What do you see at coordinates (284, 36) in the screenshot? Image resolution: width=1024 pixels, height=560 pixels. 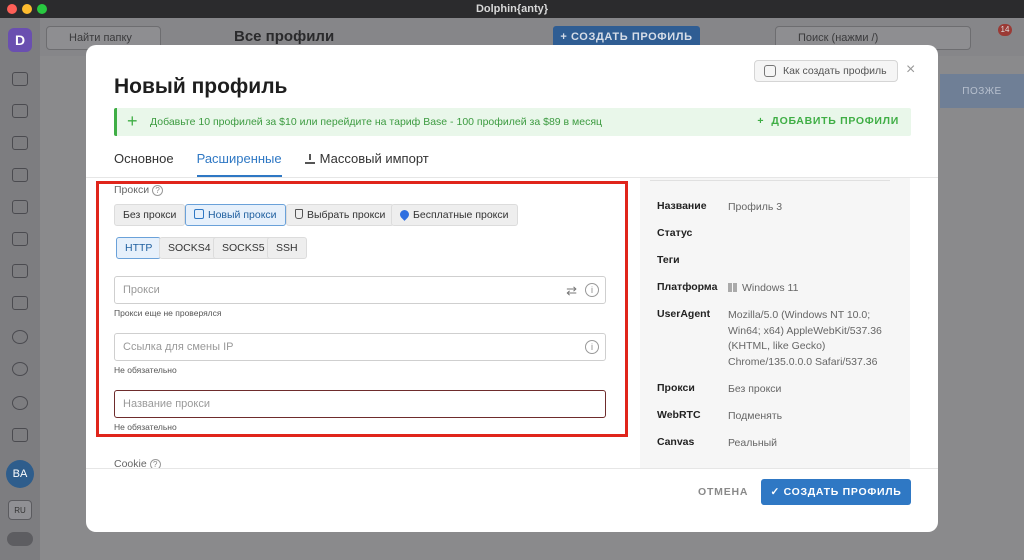 I see `page-title: Все профили` at bounding box center [284, 36].